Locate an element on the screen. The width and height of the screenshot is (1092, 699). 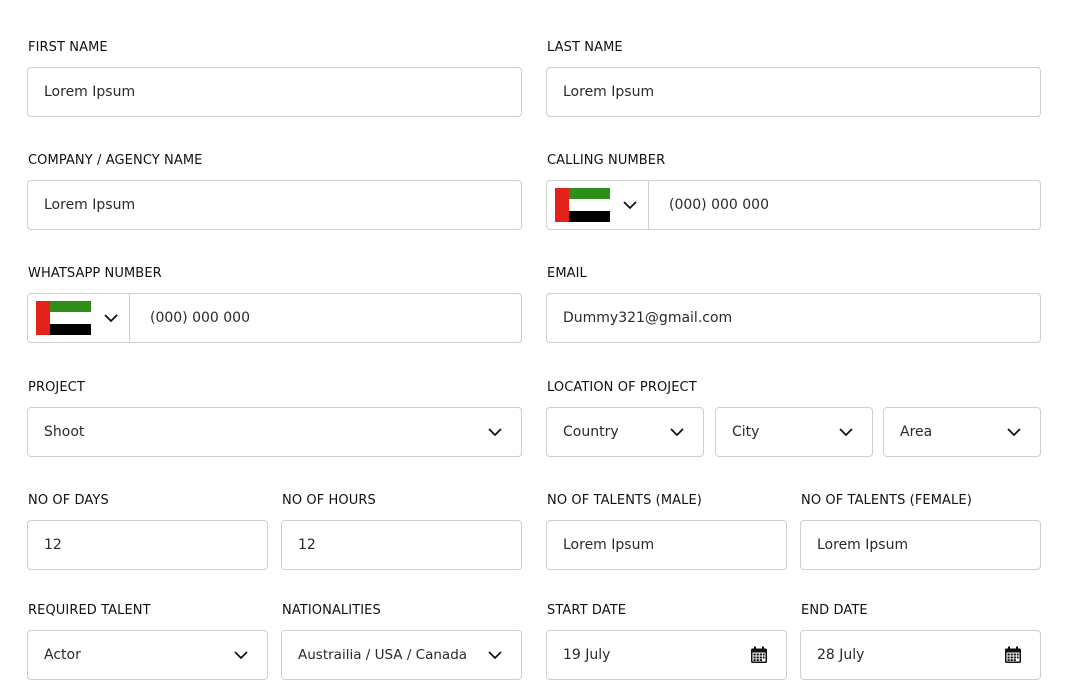
calling-country-selector is located at coordinates (598, 205).